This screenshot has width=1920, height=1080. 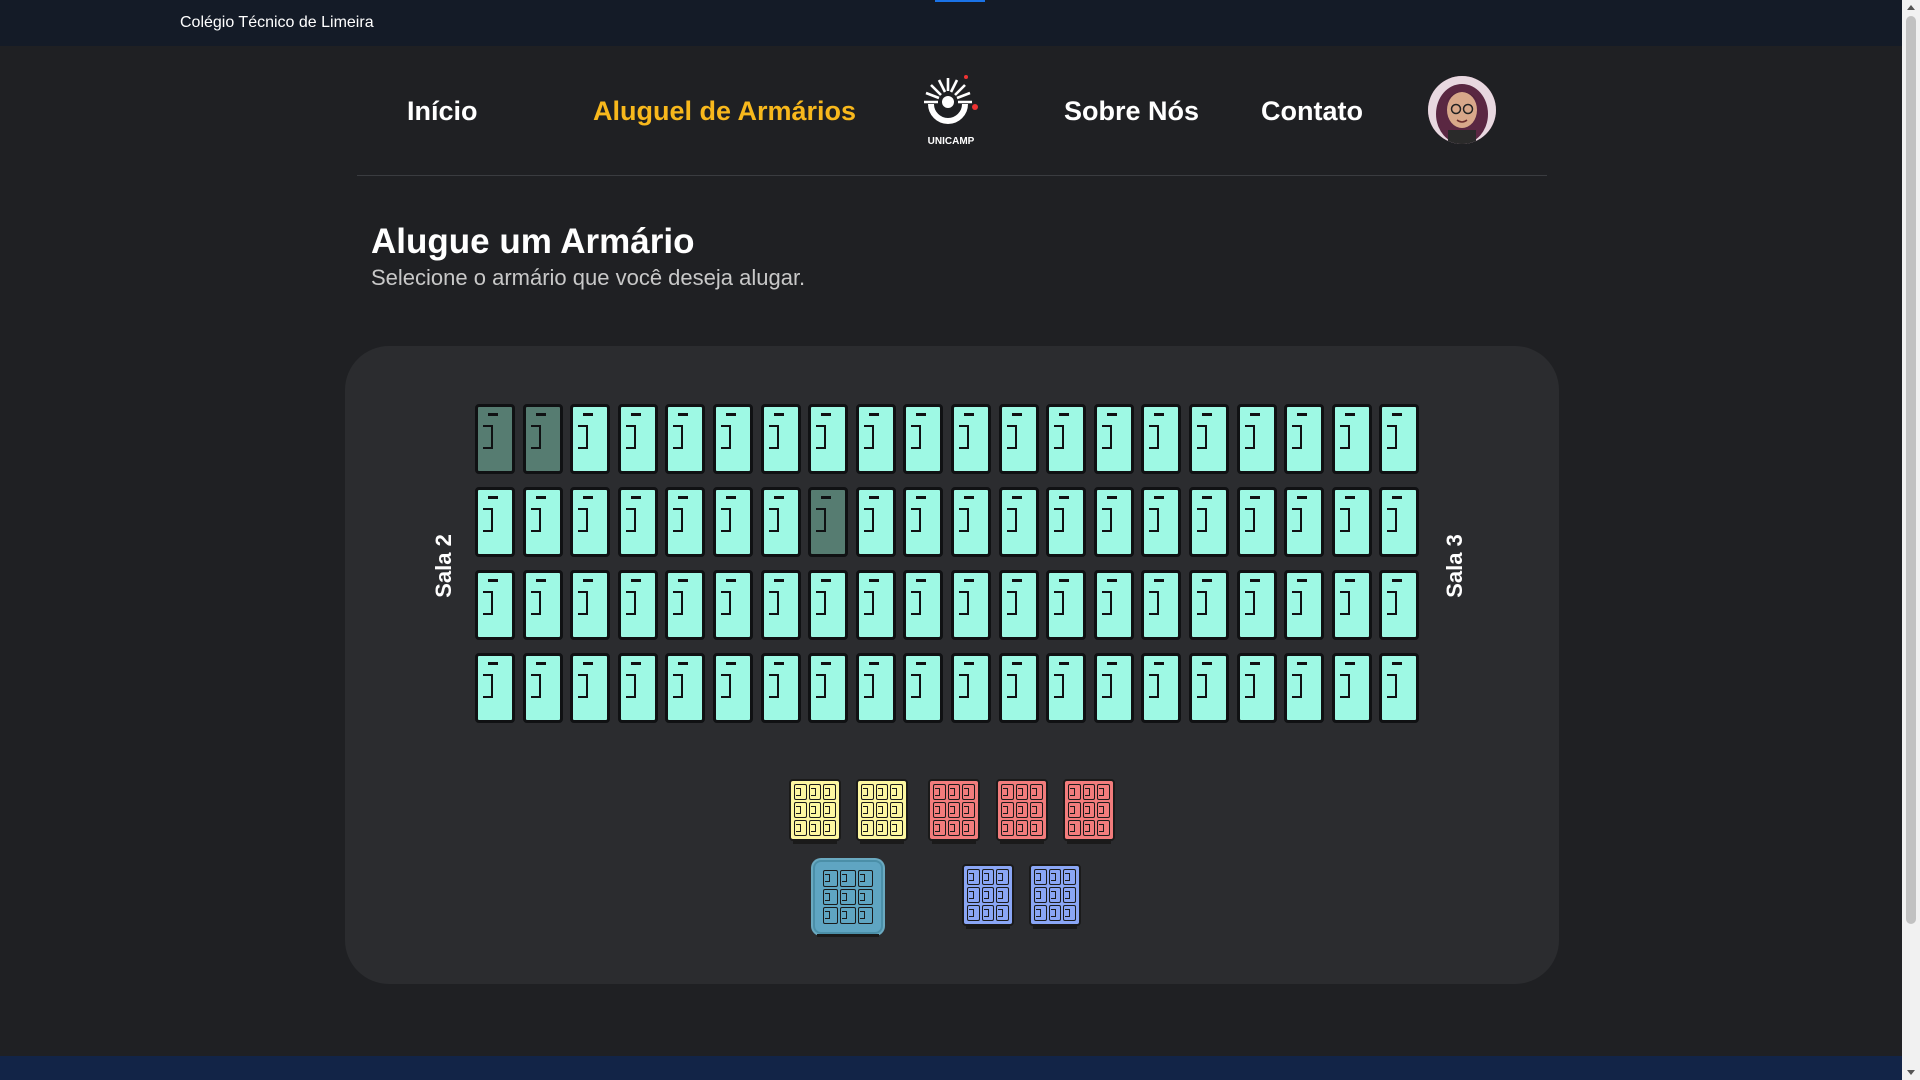 I want to click on cabinet-teal-selected, so click(x=848, y=898).